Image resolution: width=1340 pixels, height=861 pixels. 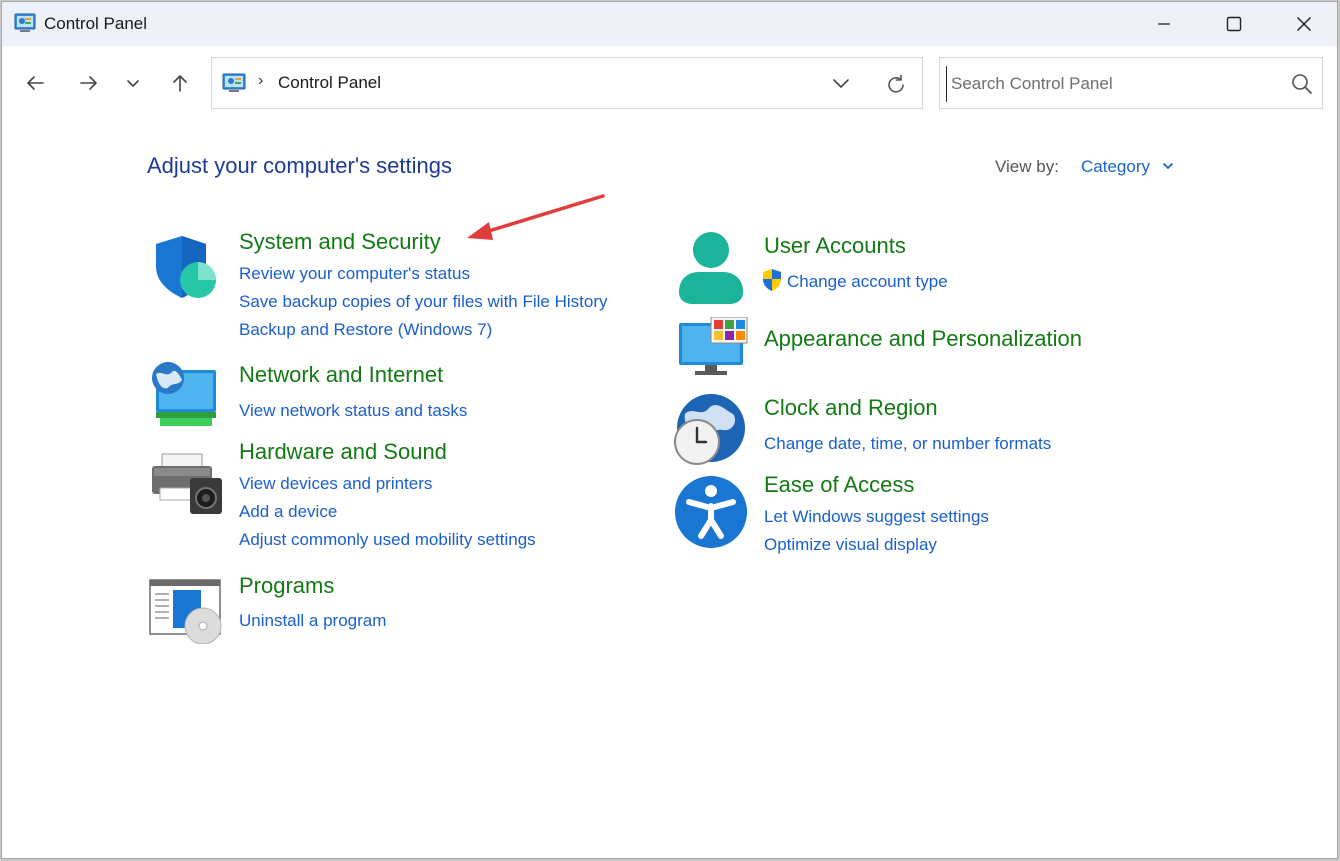 I want to click on category-programs: Programs, so click(x=286, y=586).